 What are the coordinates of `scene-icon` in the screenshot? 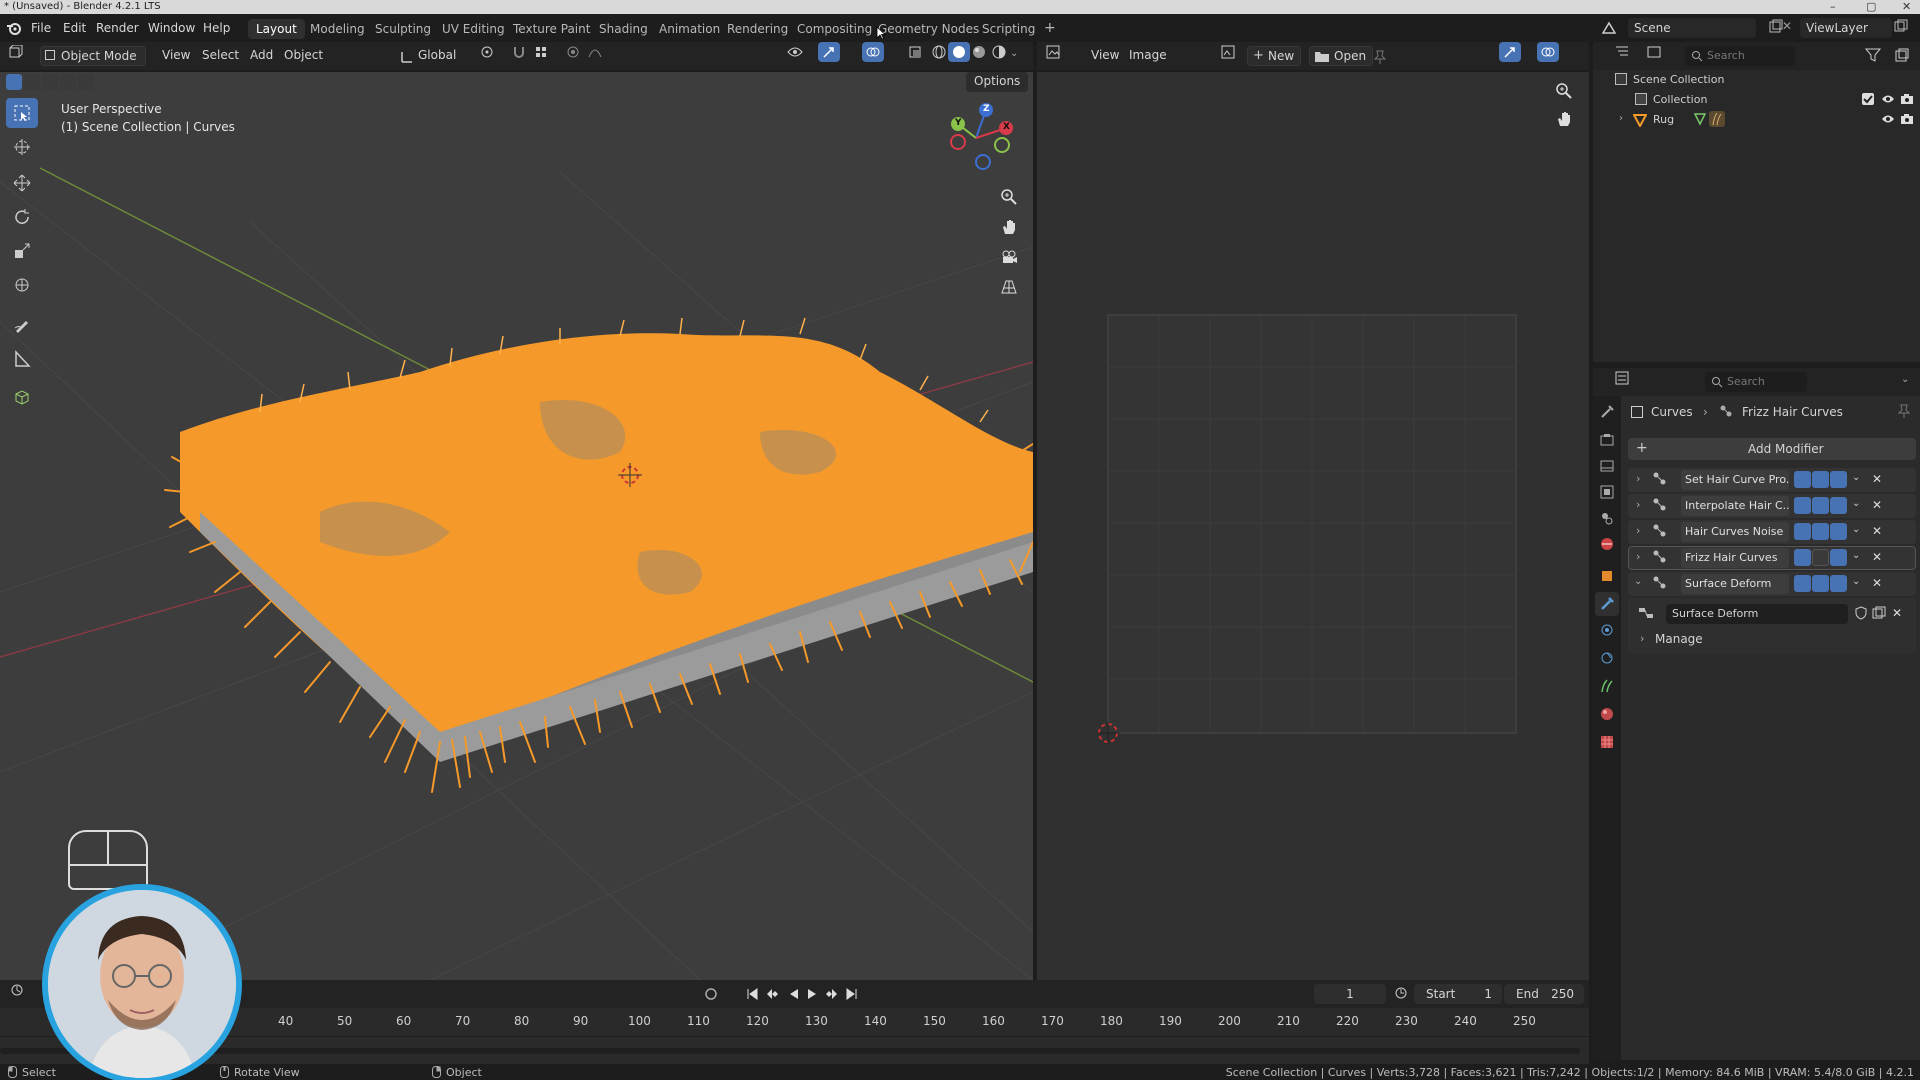 It's located at (1610, 29).